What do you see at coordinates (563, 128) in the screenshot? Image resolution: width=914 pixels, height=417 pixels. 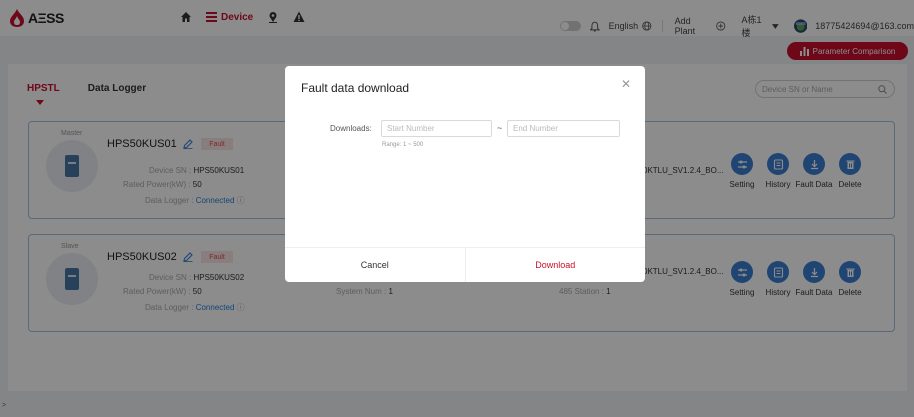 I see `end-number-input: End Number` at bounding box center [563, 128].